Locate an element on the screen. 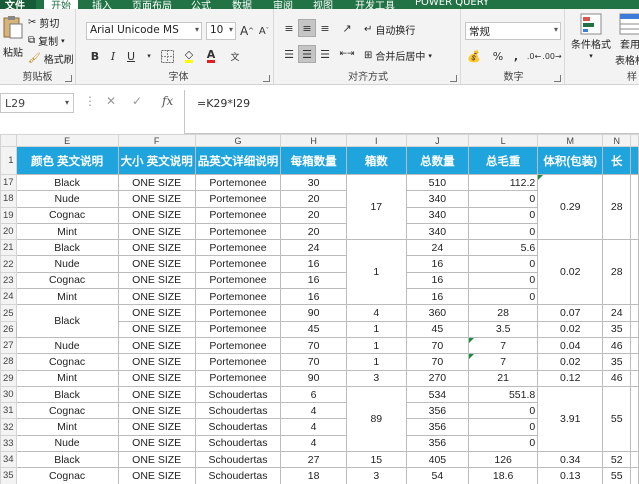  header-cell: 颜色 英文说明 is located at coordinates (67, 160).